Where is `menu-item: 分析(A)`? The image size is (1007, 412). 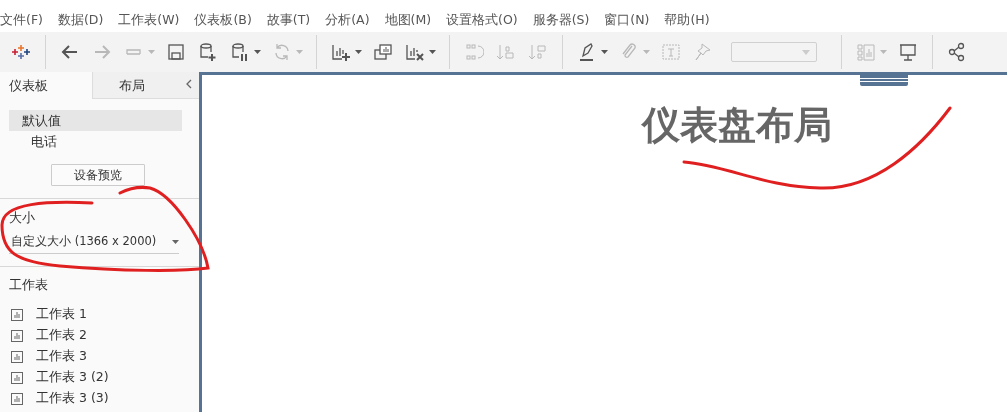
menu-item: 分析(A) is located at coordinates (347, 20).